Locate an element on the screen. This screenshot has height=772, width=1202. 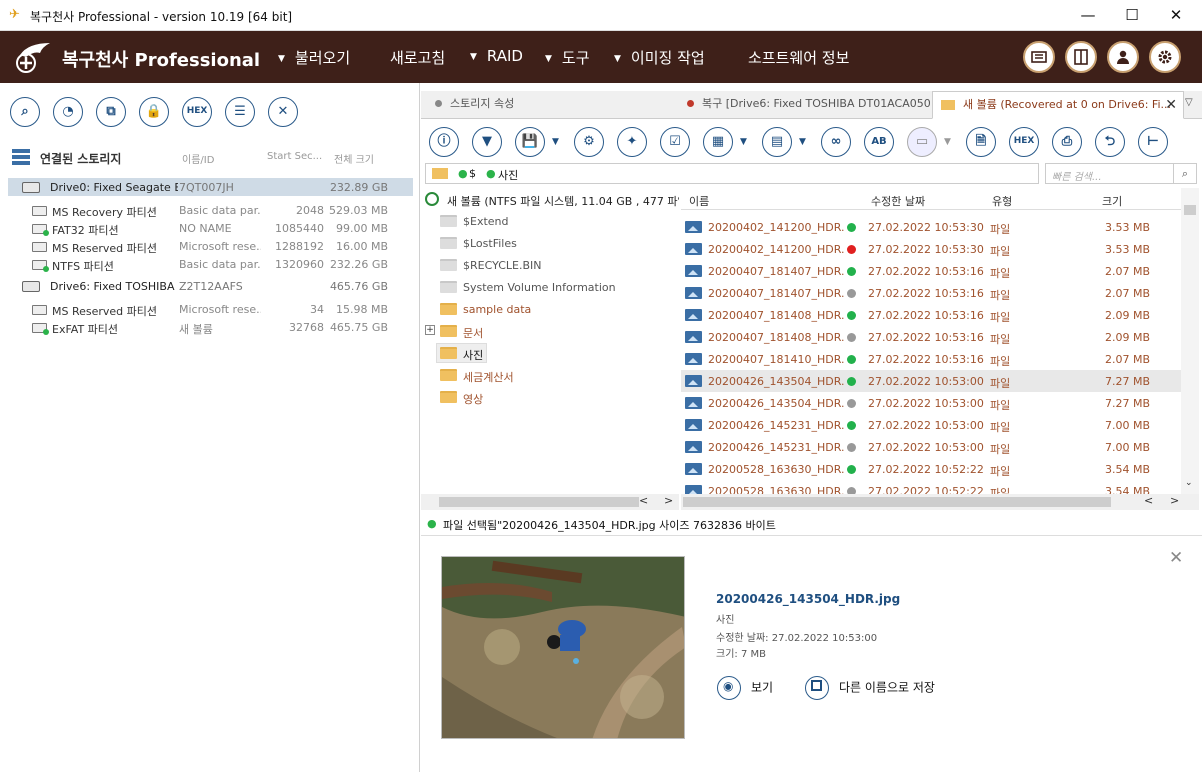
remove-button: ✕ is located at coordinates (283, 112).